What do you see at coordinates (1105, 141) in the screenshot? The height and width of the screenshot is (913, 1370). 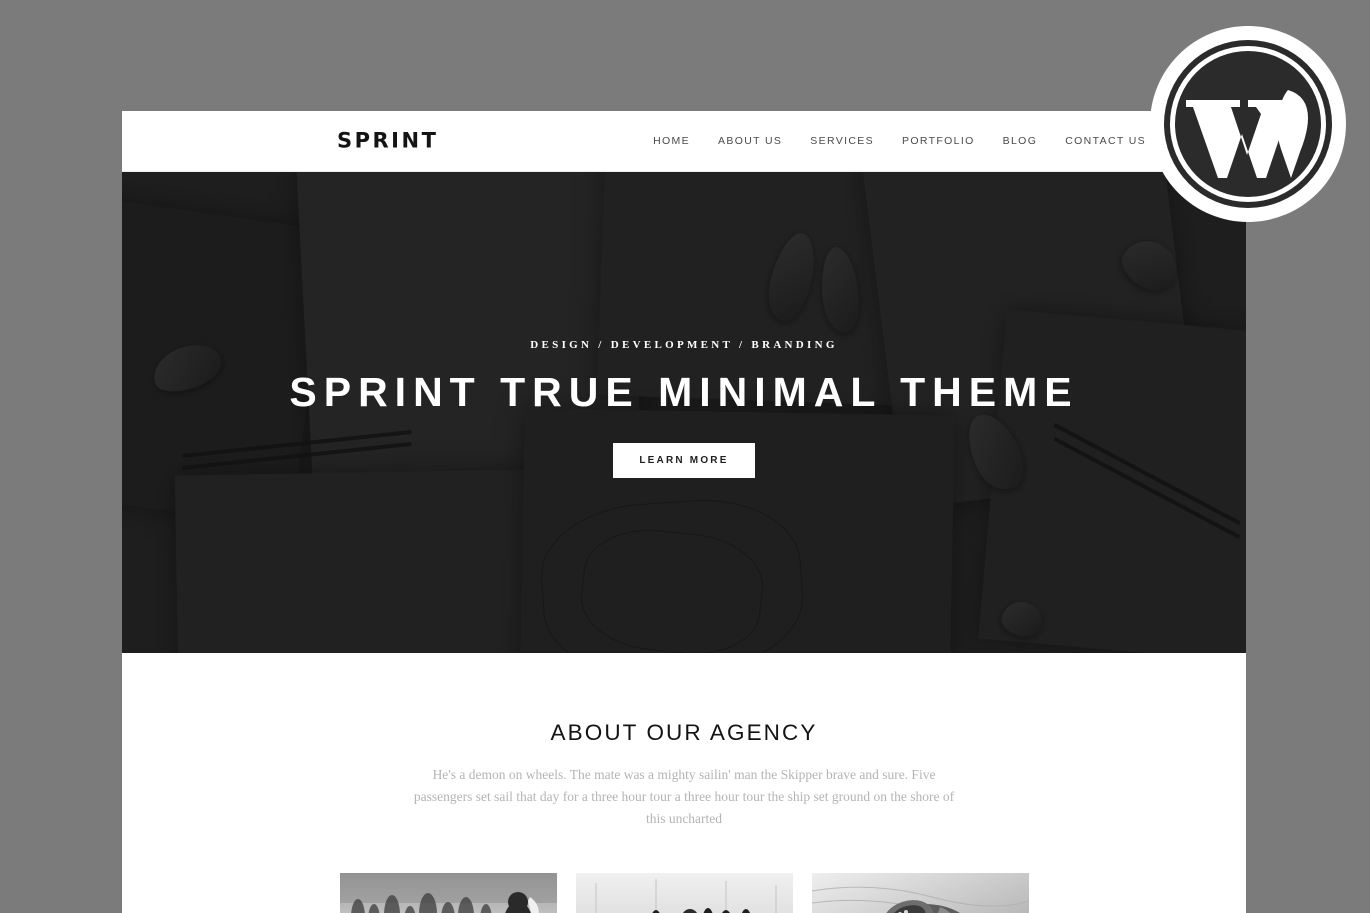 I see `nav-item-contact-us: CONTACT US` at bounding box center [1105, 141].